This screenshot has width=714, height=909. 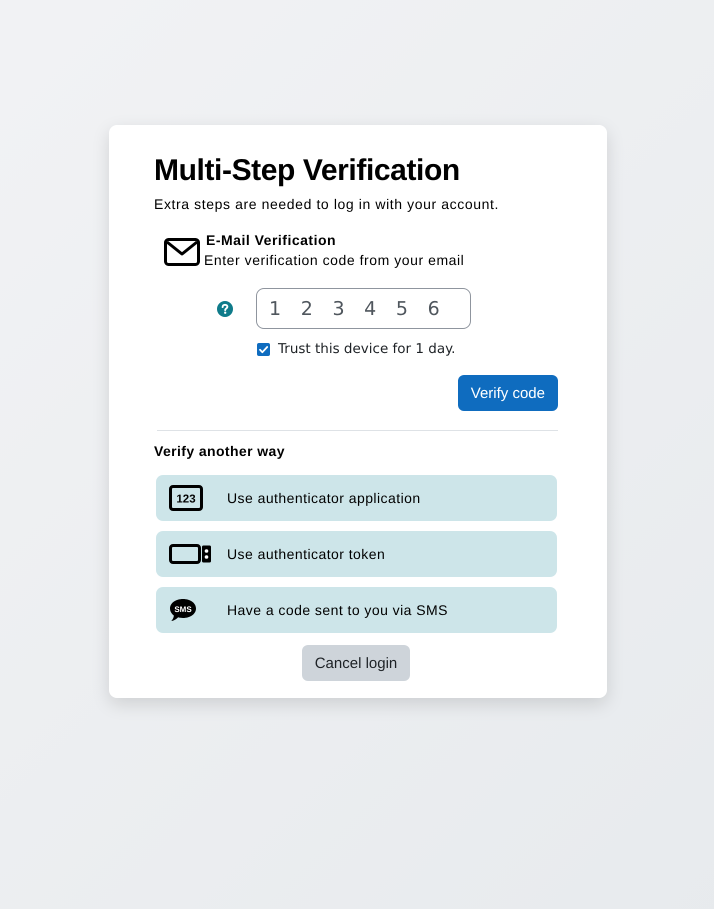 What do you see at coordinates (307, 171) in the screenshot?
I see `page-title: Multi-Step Verification` at bounding box center [307, 171].